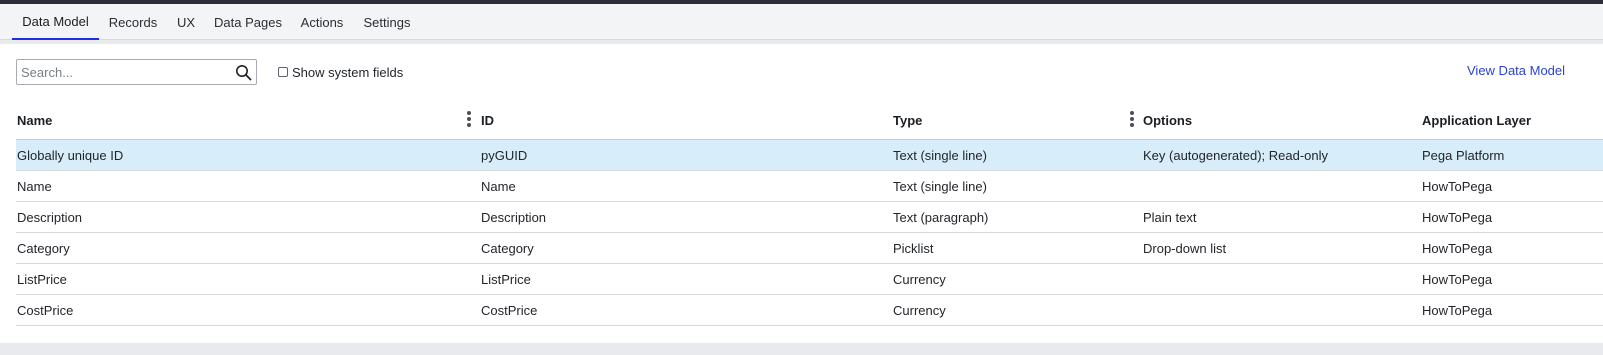 Image resolution: width=1603 pixels, height=355 pixels. I want to click on cell-application-layer: Pega Platform, so click(1463, 155).